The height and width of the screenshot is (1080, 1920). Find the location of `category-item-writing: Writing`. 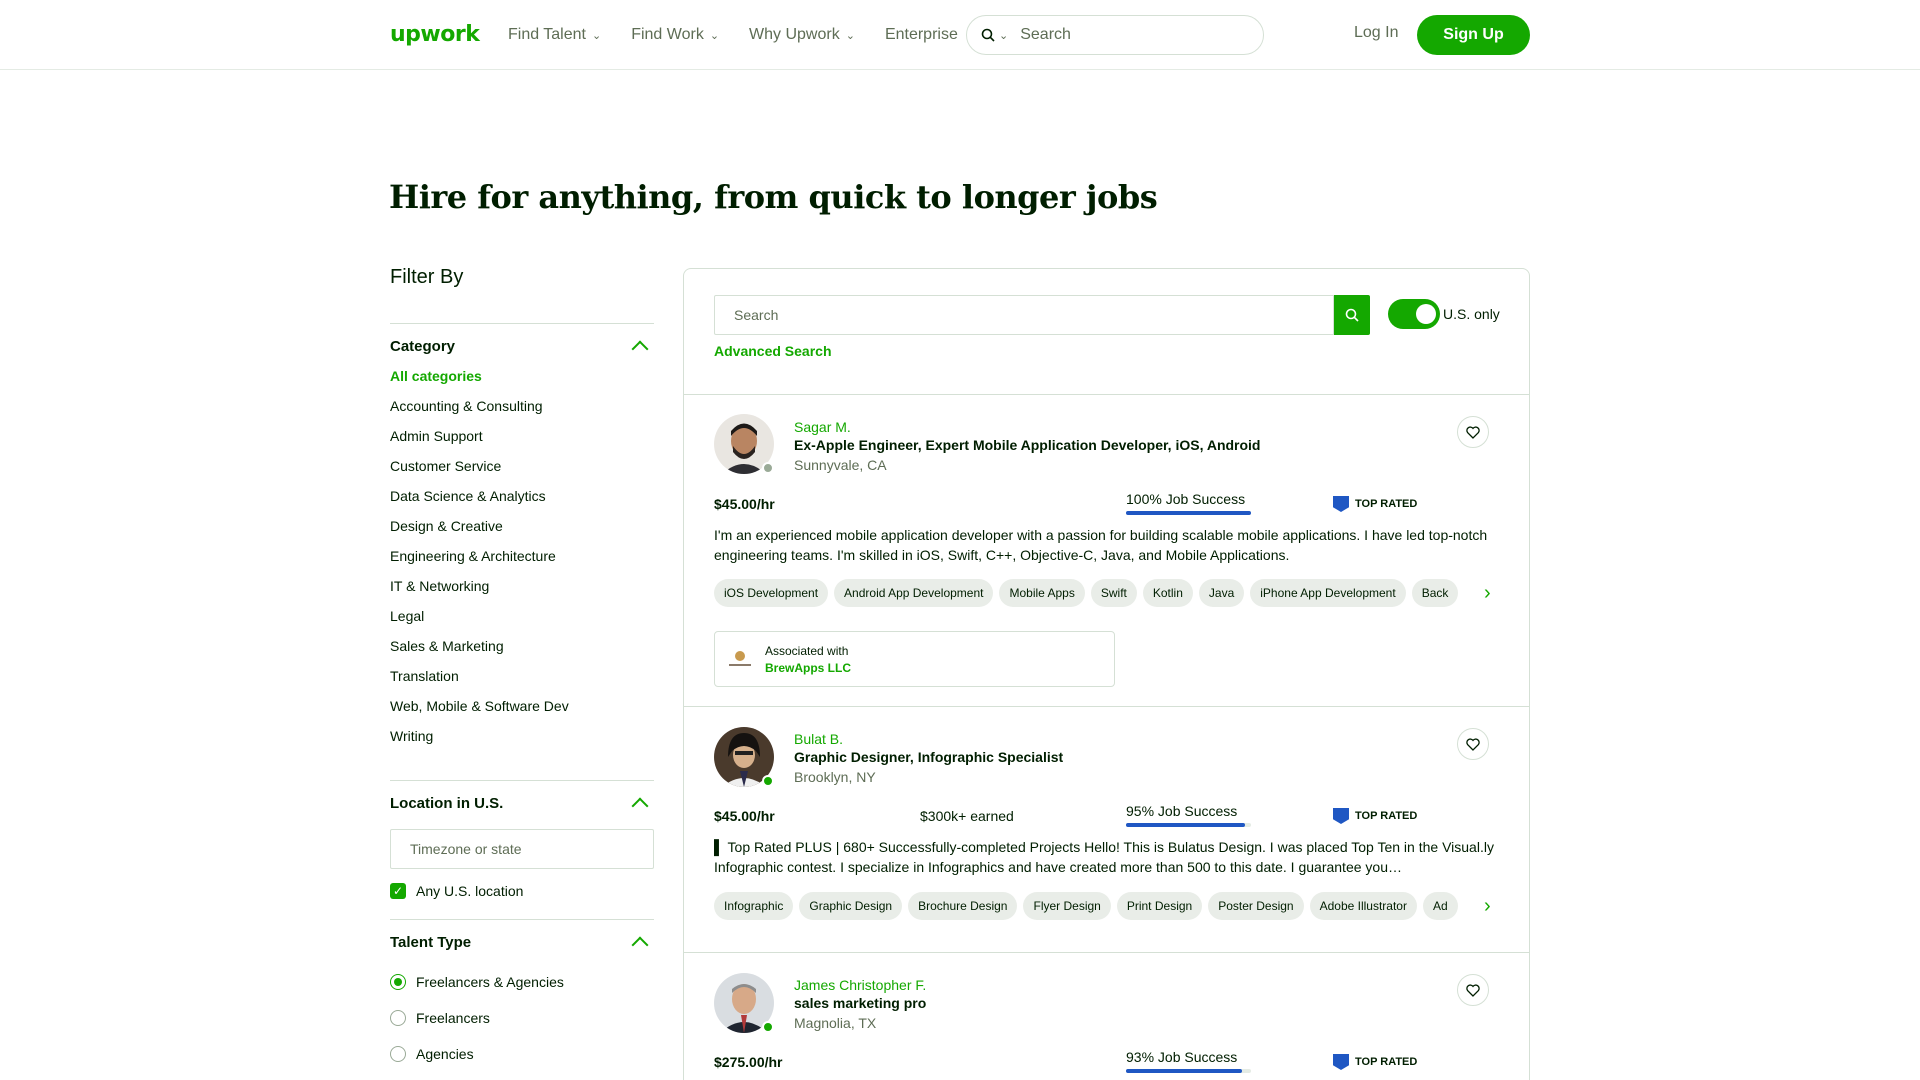

category-item-writing: Writing is located at coordinates (522, 741).